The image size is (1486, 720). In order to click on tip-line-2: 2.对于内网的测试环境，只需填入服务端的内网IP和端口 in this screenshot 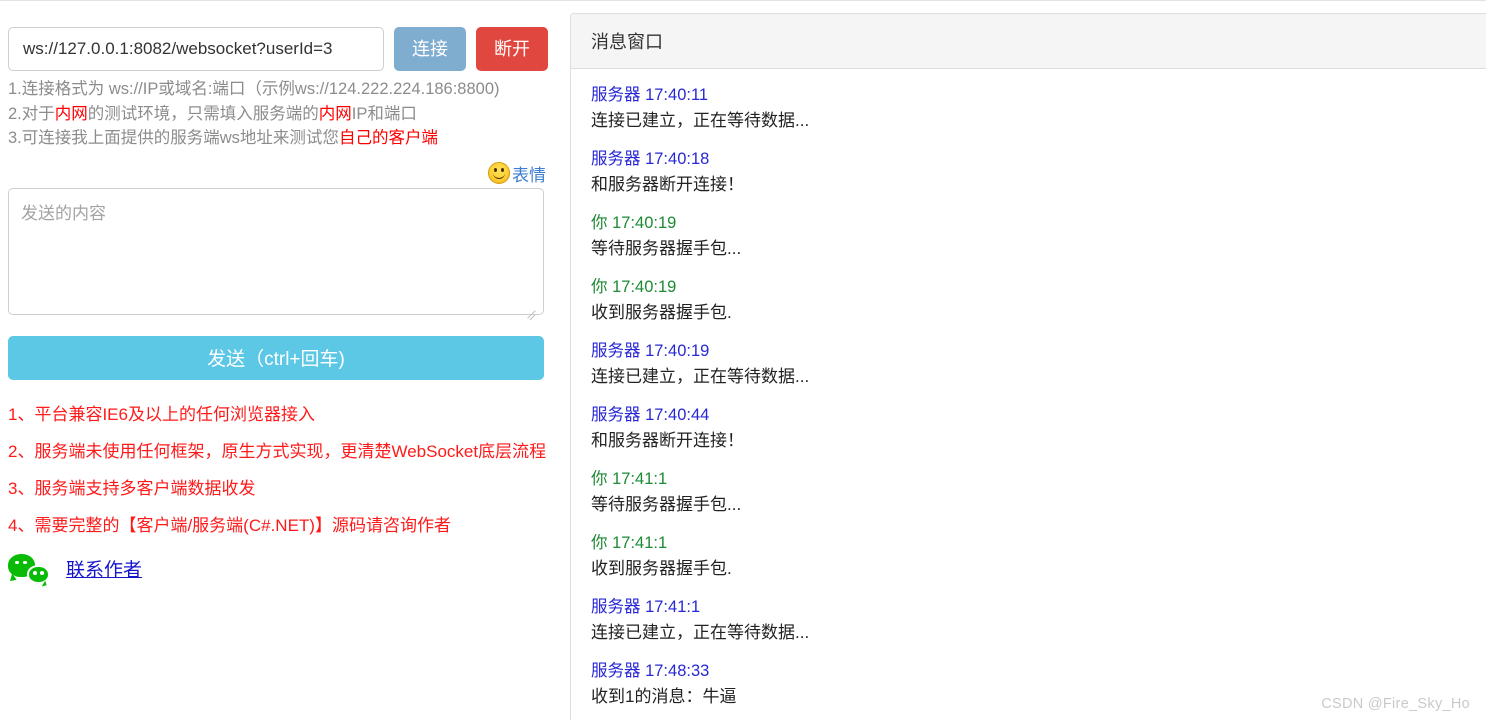, I will do `click(285, 114)`.